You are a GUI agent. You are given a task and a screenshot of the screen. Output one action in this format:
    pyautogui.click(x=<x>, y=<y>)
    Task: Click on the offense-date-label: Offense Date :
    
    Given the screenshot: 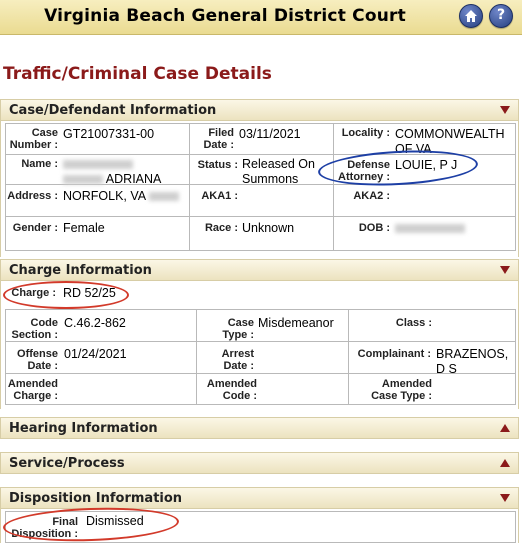 What is the action you would take?
    pyautogui.click(x=37, y=360)
    